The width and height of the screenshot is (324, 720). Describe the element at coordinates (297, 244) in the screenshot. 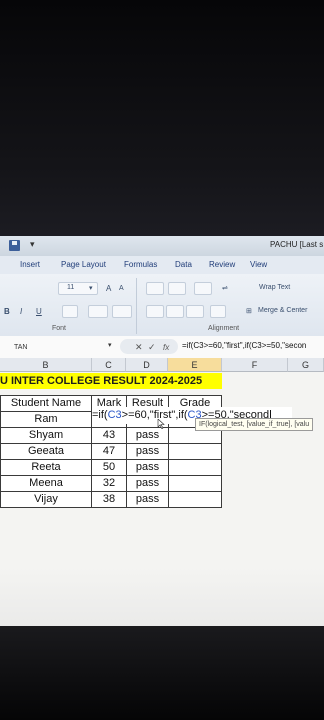

I see `window-title: PACHU [Last s` at that location.